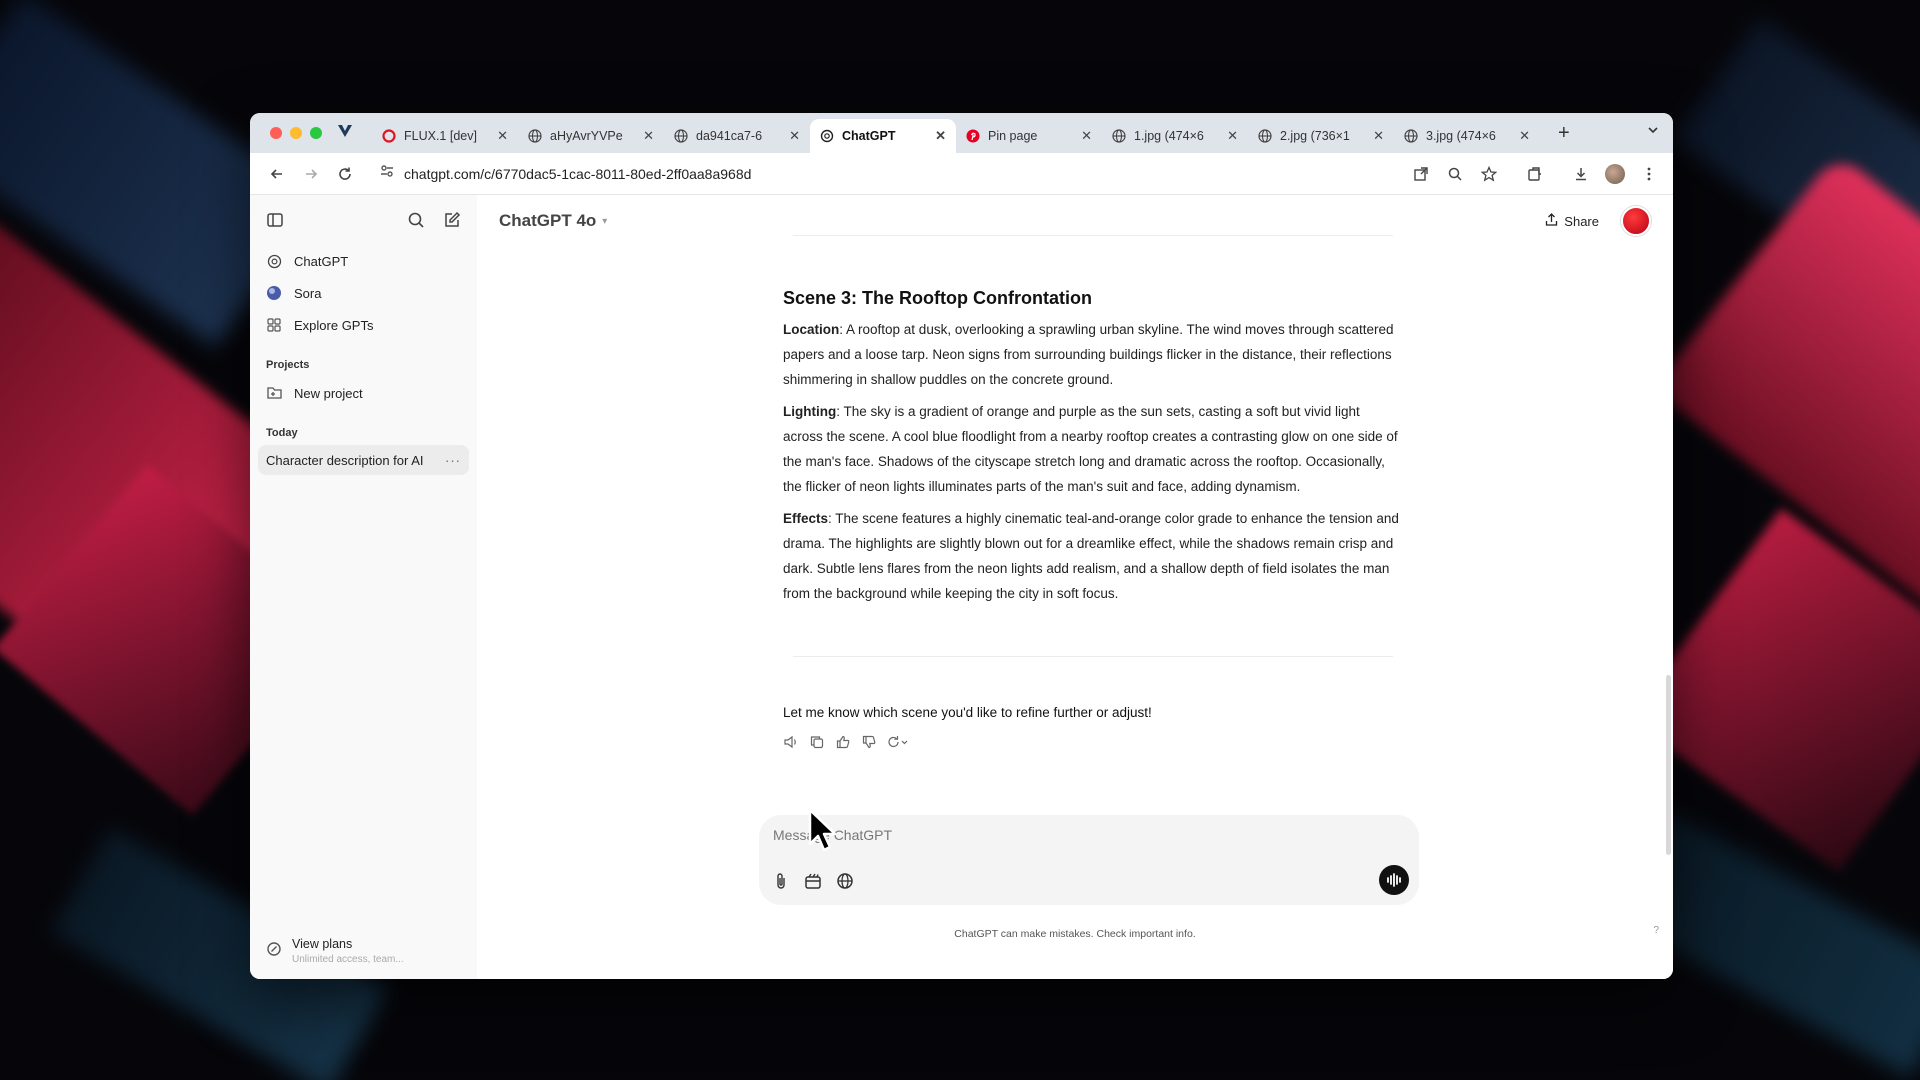 This screenshot has width=1920, height=1080. I want to click on sora-icon, so click(274, 293).